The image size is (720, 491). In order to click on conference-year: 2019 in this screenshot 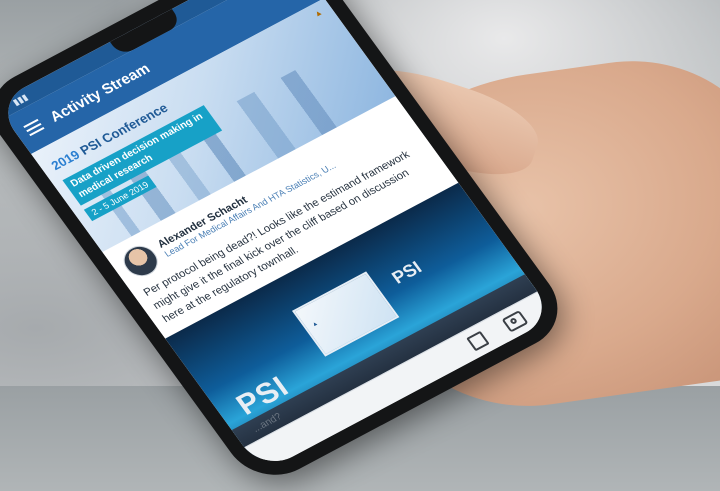, I will do `click(65, 160)`.